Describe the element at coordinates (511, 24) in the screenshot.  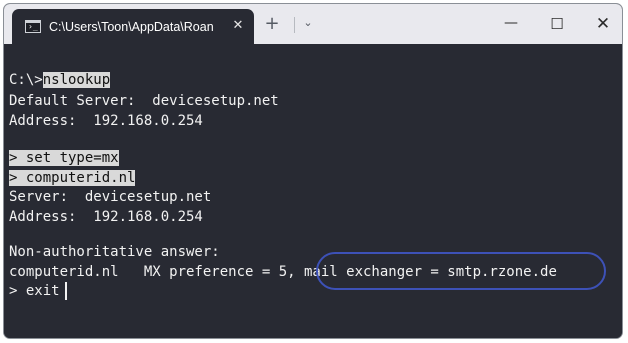
I see `minimize-button: —` at that location.